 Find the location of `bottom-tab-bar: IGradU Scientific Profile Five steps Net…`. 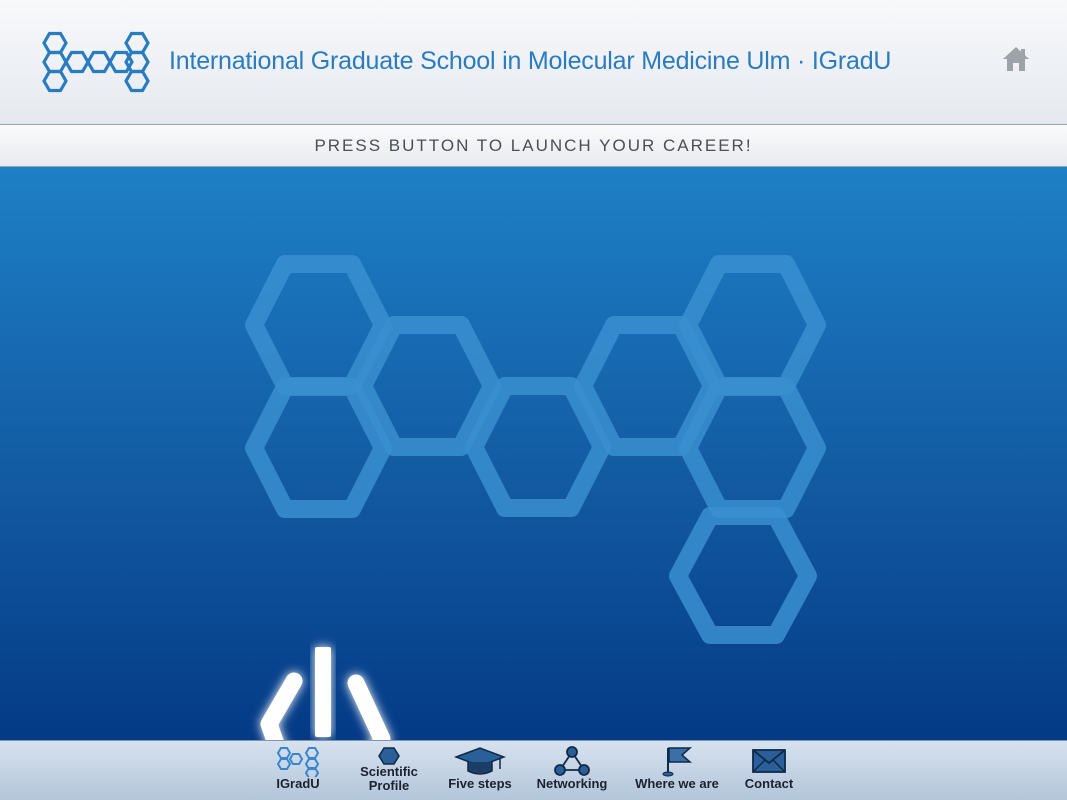

bottom-tab-bar: IGradU Scientific Profile Five steps Net… is located at coordinates (533, 770).